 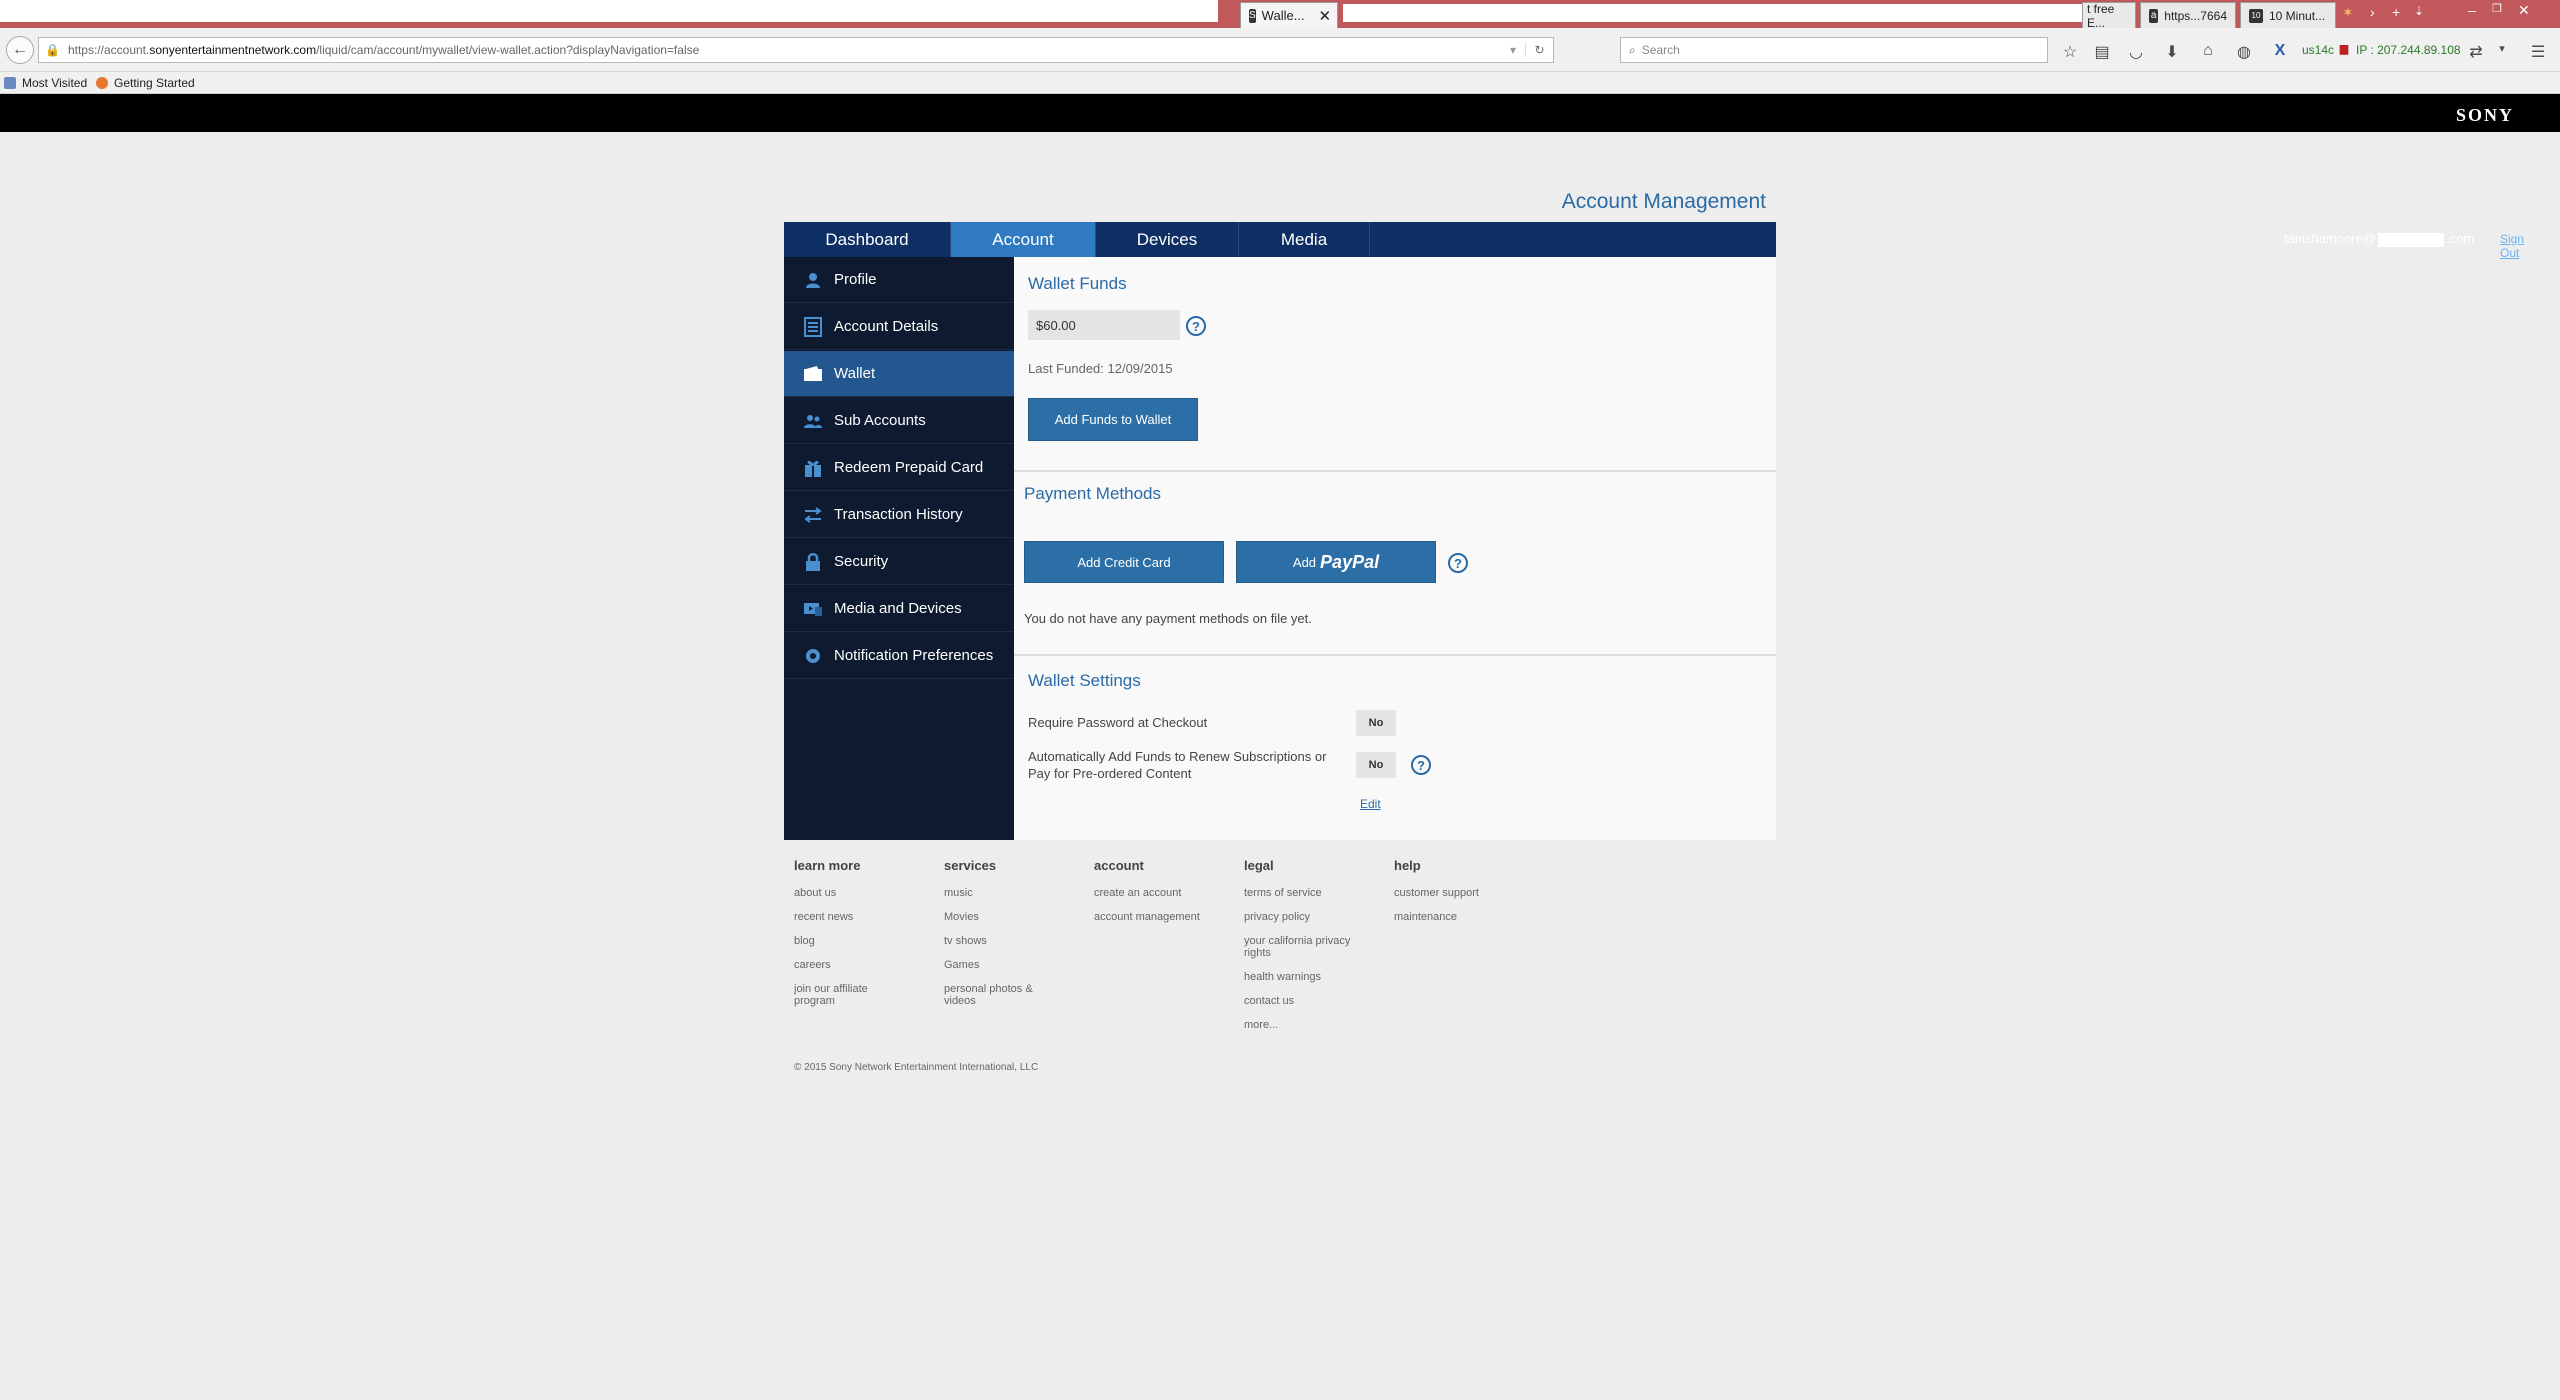 I want to click on sony-favicon-icon: S, so click(x=1252, y=15).